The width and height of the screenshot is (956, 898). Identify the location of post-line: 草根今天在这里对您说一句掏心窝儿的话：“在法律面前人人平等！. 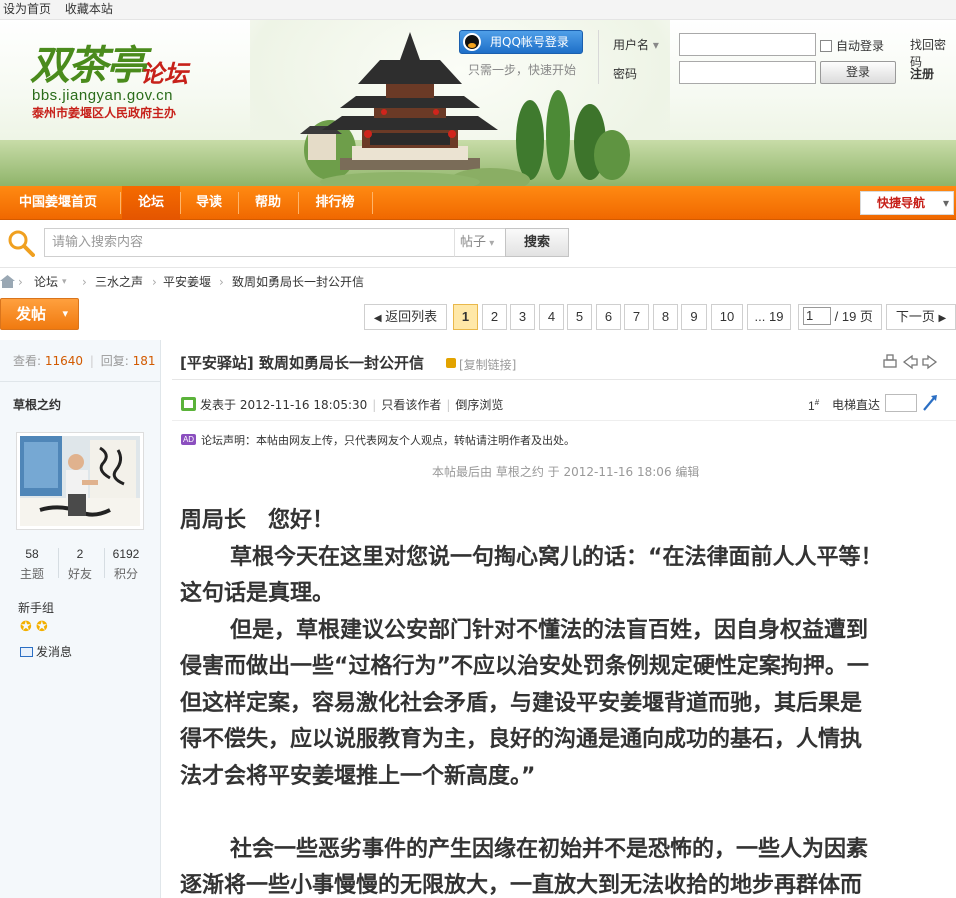
(556, 557).